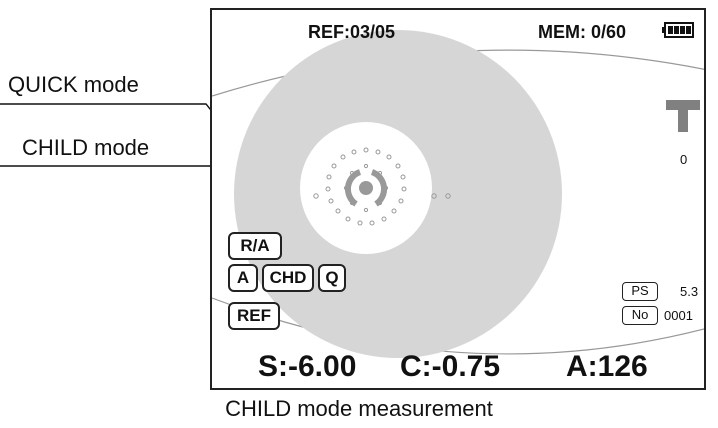  I want to click on memory-counter: MEM: 0/60, so click(582, 32).